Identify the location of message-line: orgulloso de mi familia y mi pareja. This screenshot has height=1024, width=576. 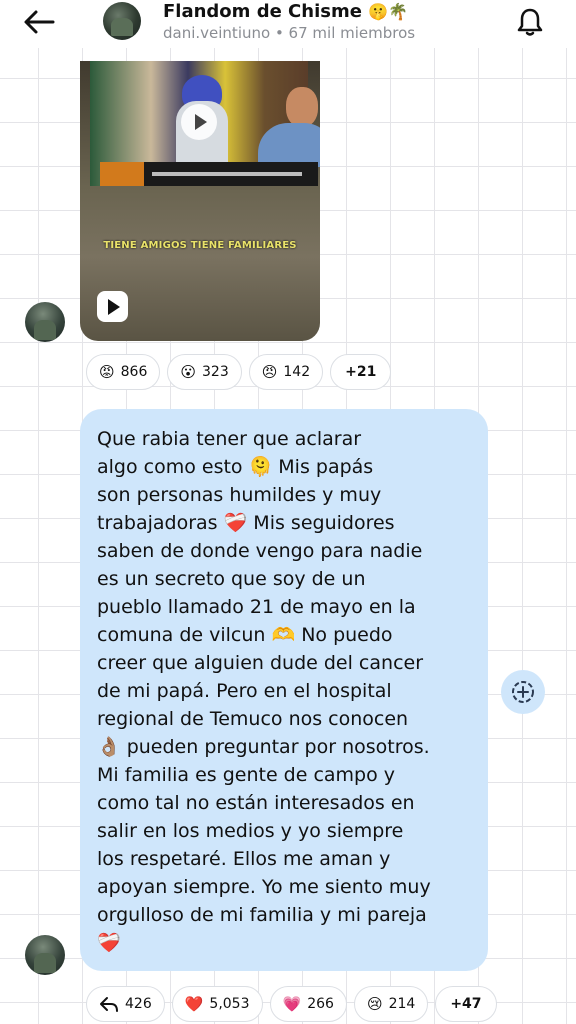
(262, 915).